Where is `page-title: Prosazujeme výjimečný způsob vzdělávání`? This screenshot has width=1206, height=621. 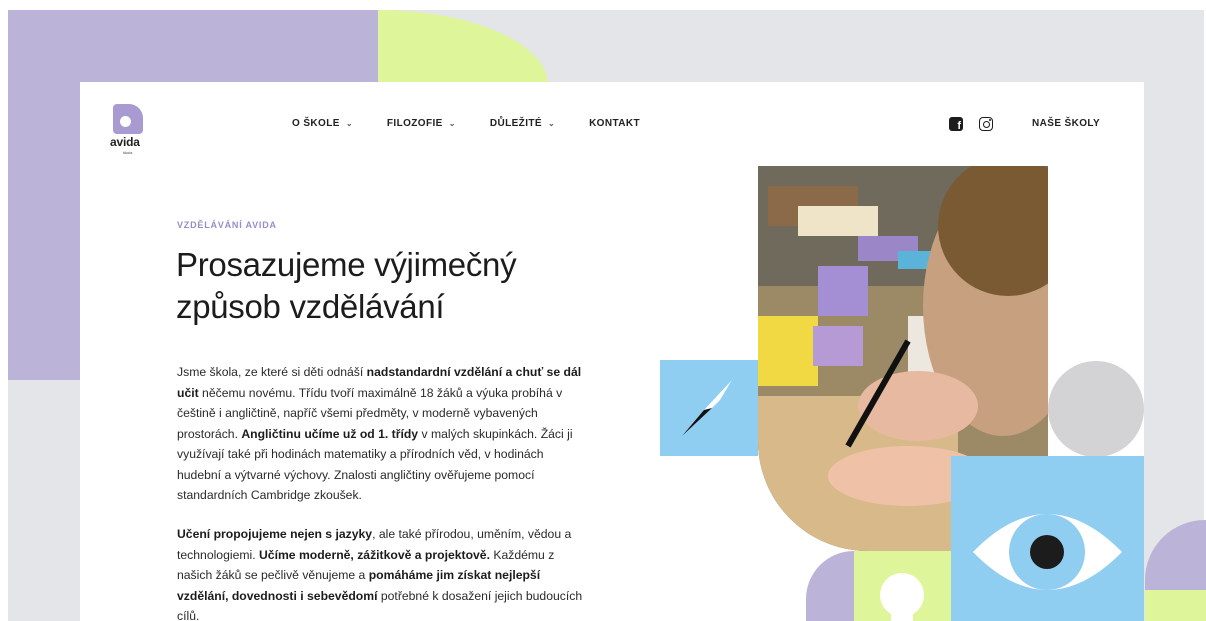
page-title: Prosazujeme výjimečný způsob vzdělávání is located at coordinates (346, 285).